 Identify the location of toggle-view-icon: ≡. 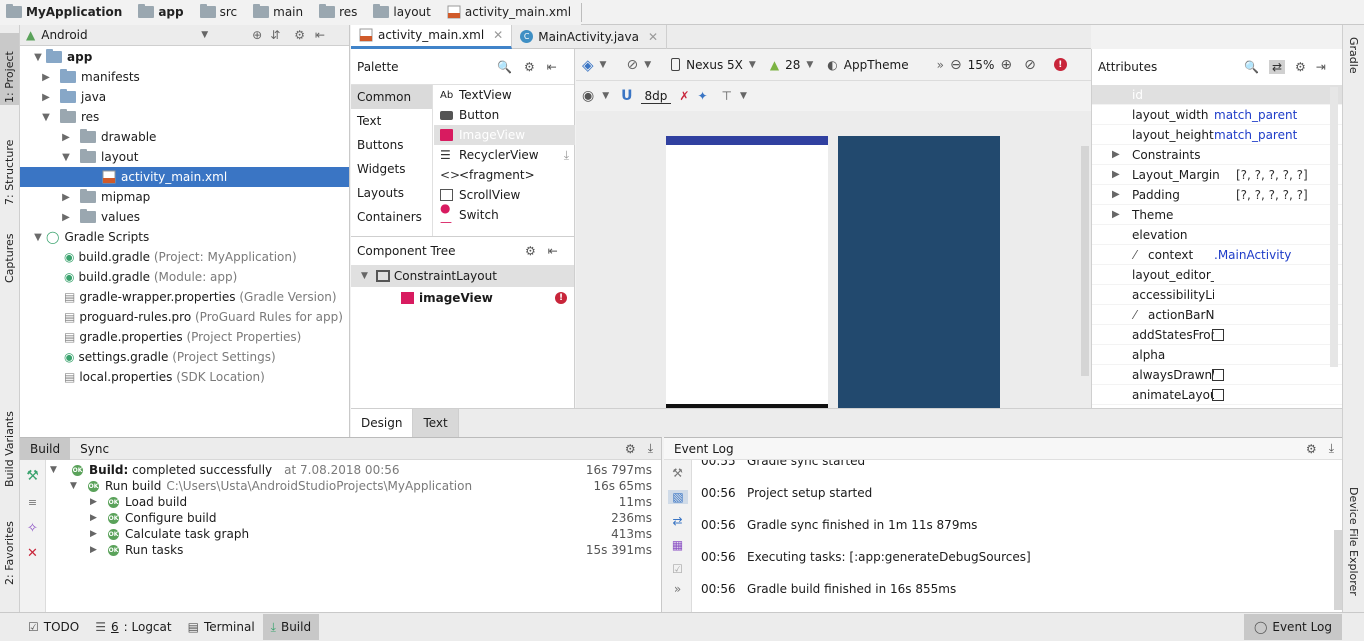
(32, 502).